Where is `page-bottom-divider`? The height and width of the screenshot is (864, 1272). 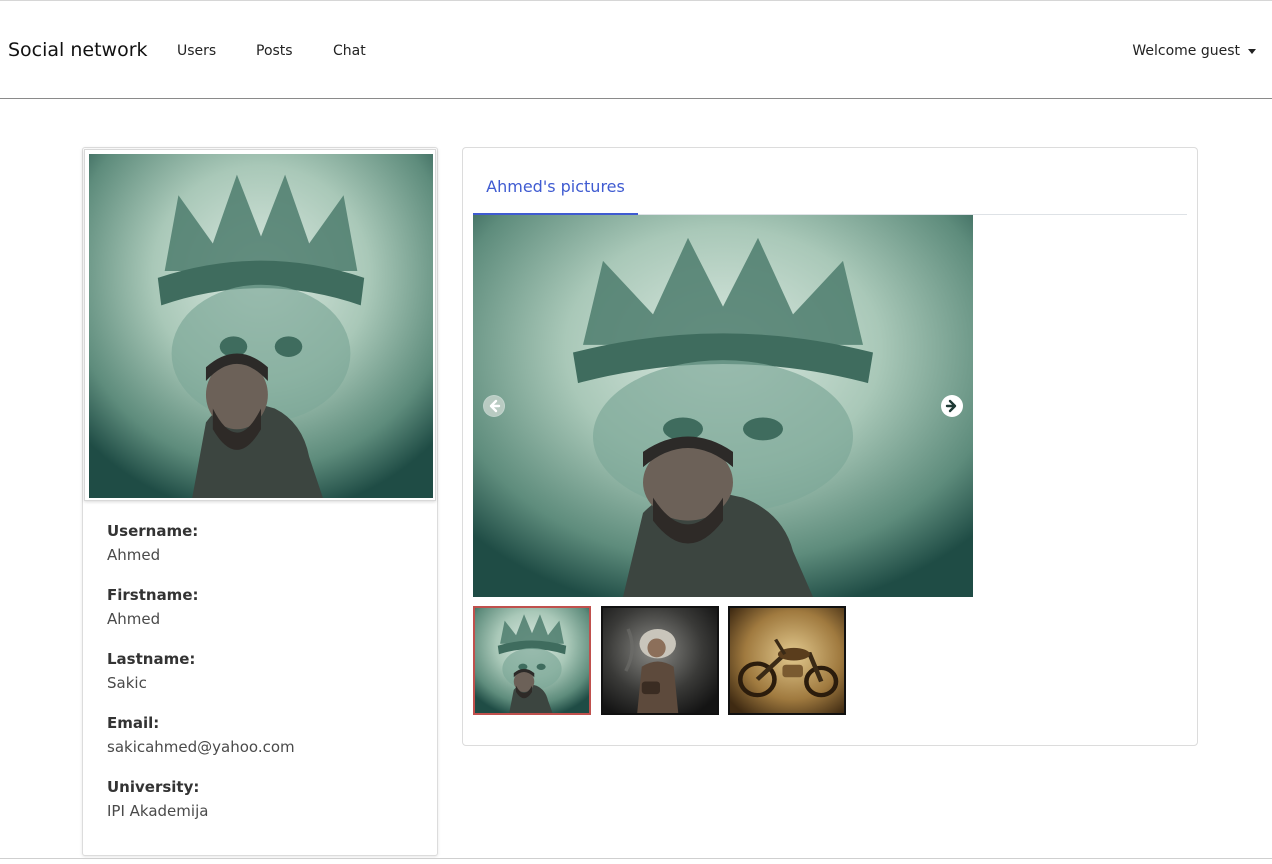 page-bottom-divider is located at coordinates (636, 858).